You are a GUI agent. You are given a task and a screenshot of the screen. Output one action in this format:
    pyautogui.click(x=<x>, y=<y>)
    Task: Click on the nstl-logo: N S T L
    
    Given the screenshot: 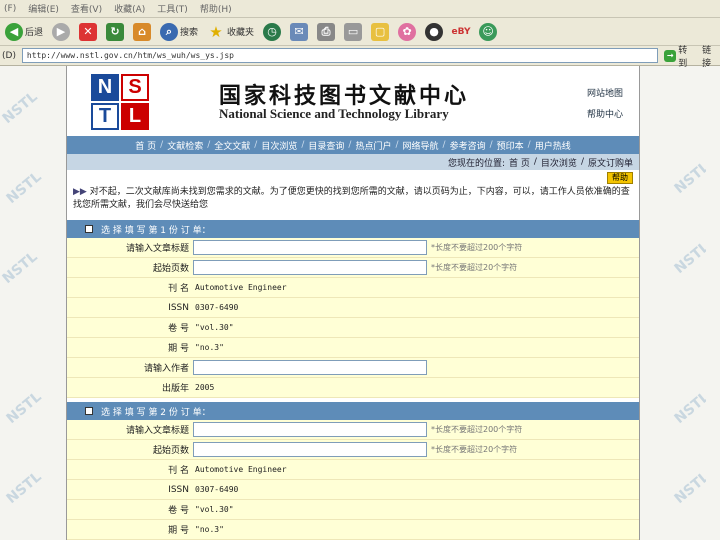 What is the action you would take?
    pyautogui.click(x=120, y=102)
    